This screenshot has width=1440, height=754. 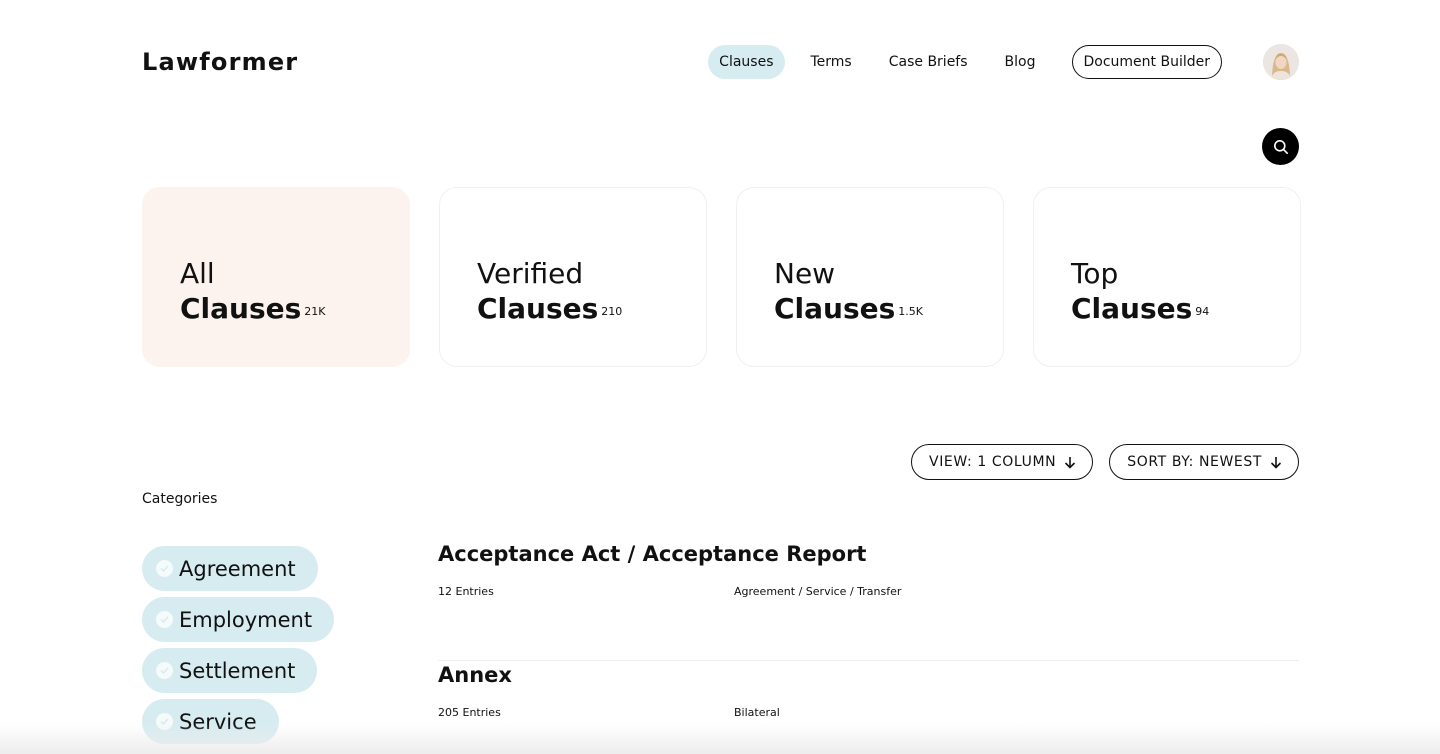 What do you see at coordinates (237, 670) in the screenshot?
I see `category-label: Settlement` at bounding box center [237, 670].